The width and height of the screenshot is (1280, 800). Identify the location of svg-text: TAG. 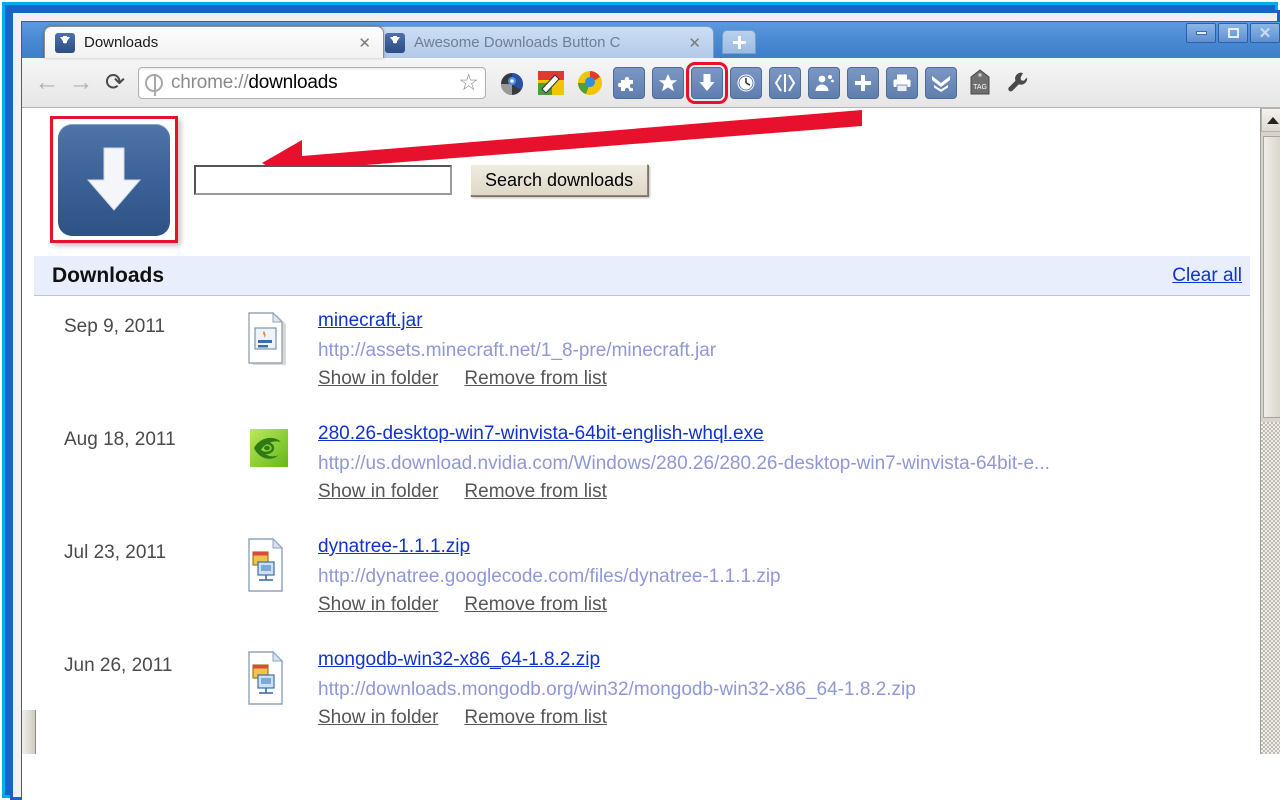
(980, 87).